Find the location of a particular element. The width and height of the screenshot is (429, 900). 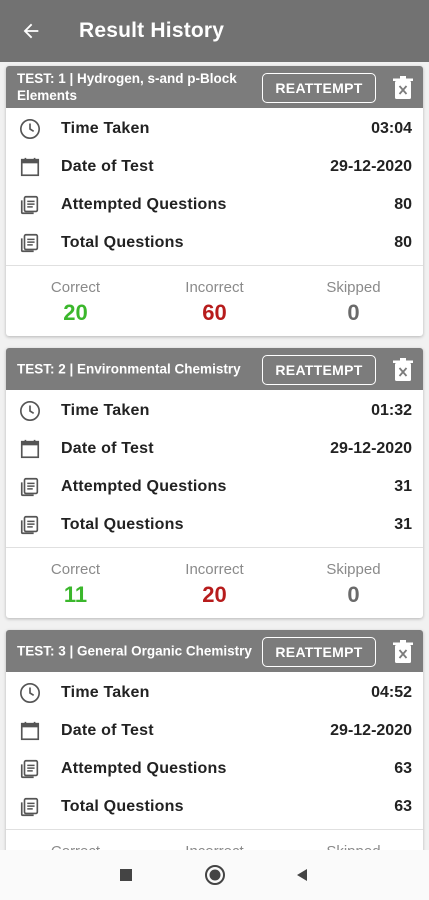

test-title: TEST: 2 | Environmental Chemistry is located at coordinates (129, 369).